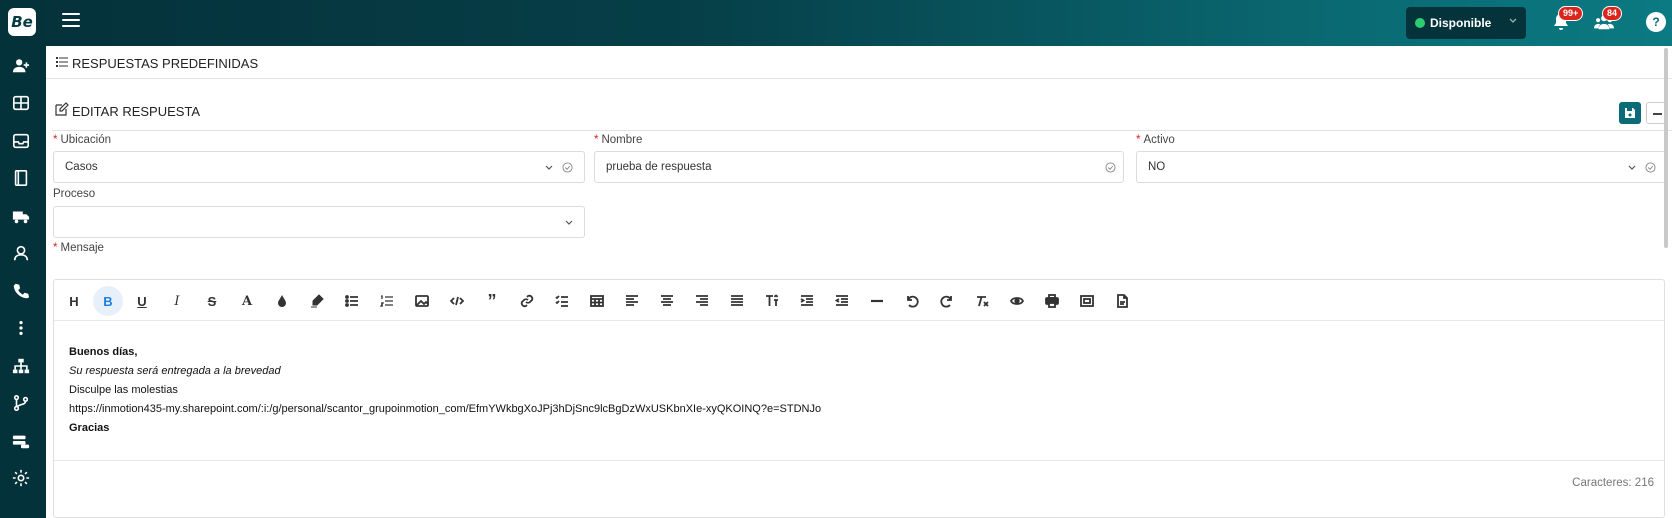 This screenshot has height=518, width=1672. What do you see at coordinates (352, 301) in the screenshot?
I see `bullet-list-icon` at bounding box center [352, 301].